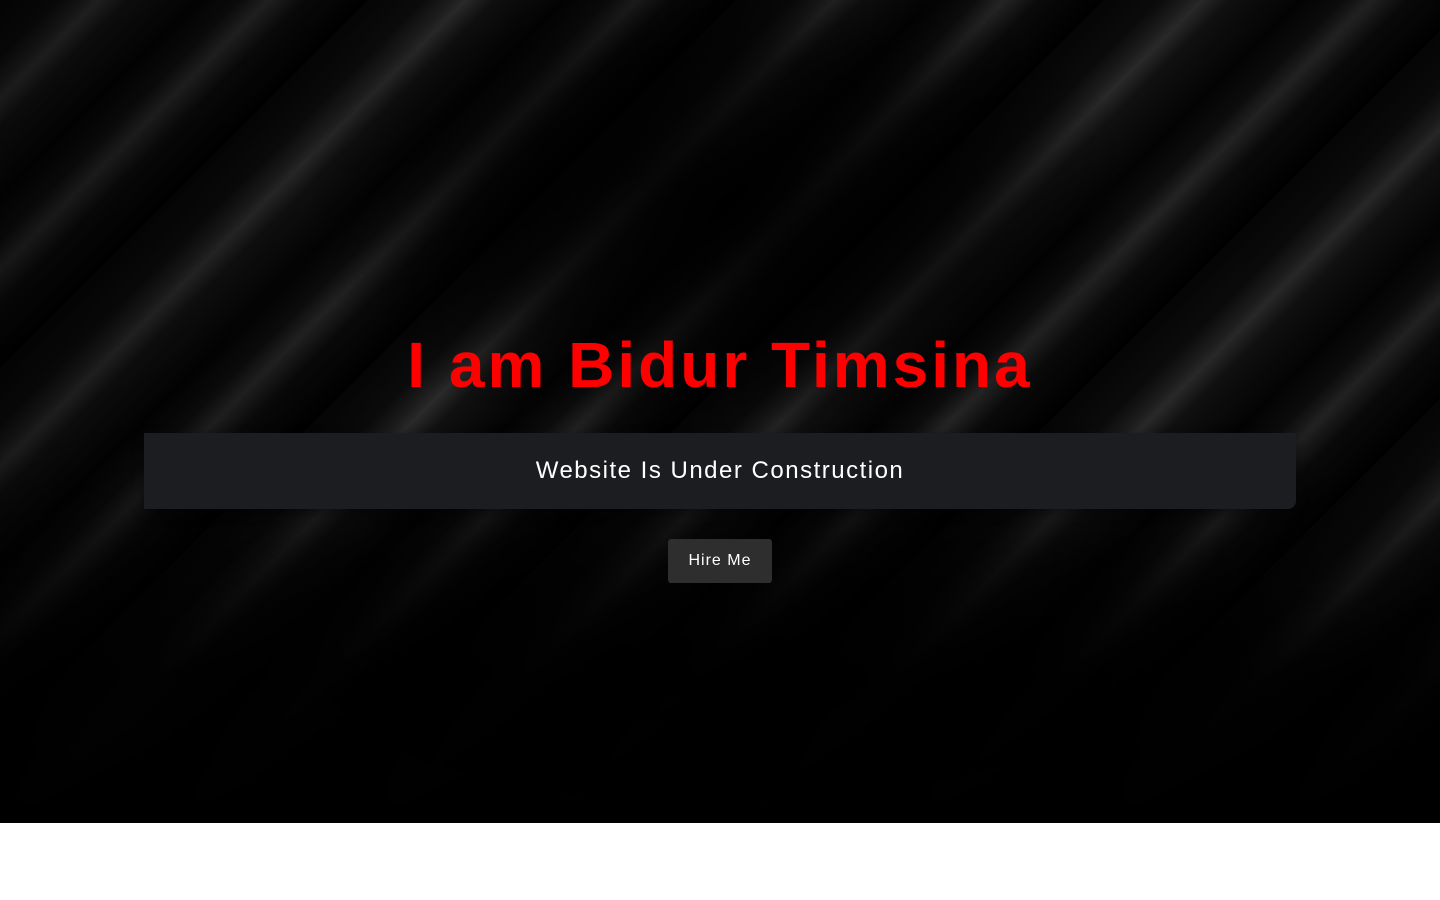  What do you see at coordinates (720, 561) in the screenshot?
I see `hire-me-button: Hire Me` at bounding box center [720, 561].